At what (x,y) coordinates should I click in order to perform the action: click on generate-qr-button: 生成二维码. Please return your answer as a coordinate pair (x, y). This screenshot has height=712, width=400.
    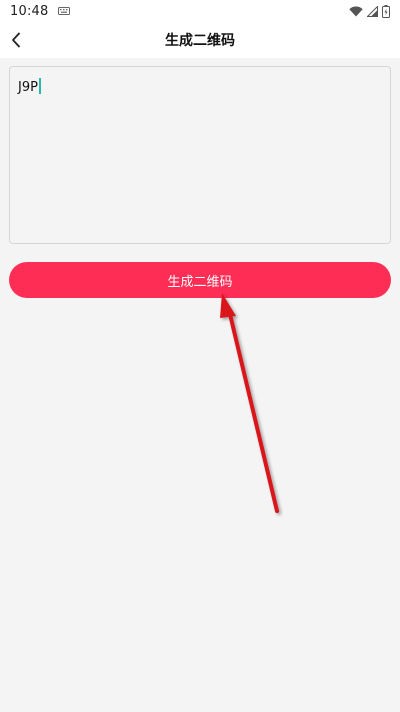
    Looking at the image, I should click on (200, 280).